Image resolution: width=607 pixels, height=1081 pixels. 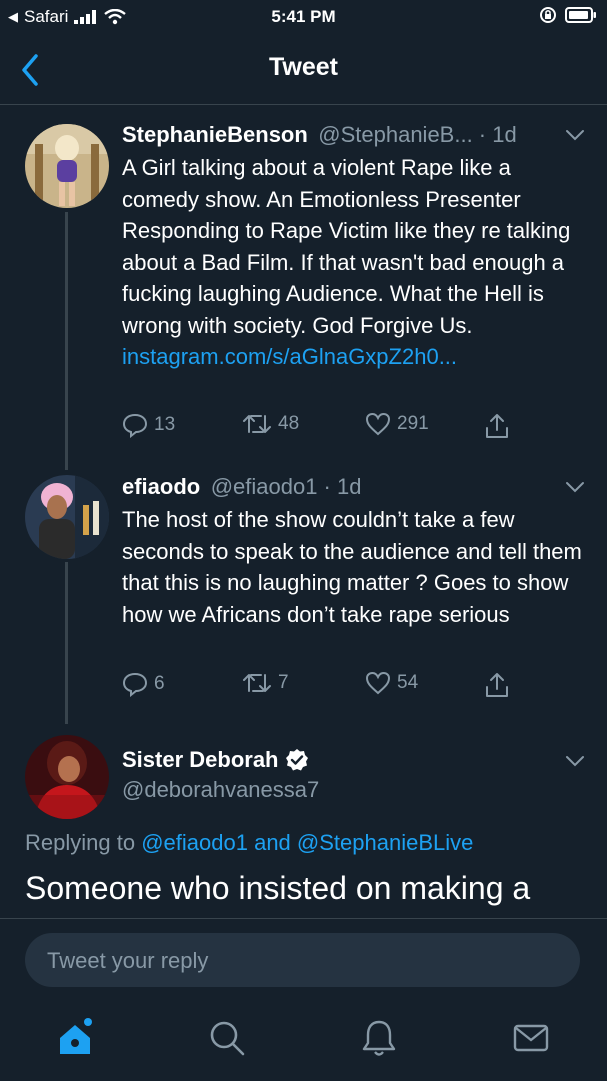 What do you see at coordinates (80, 842) in the screenshot?
I see `replying-prefix: Replying to` at bounding box center [80, 842].